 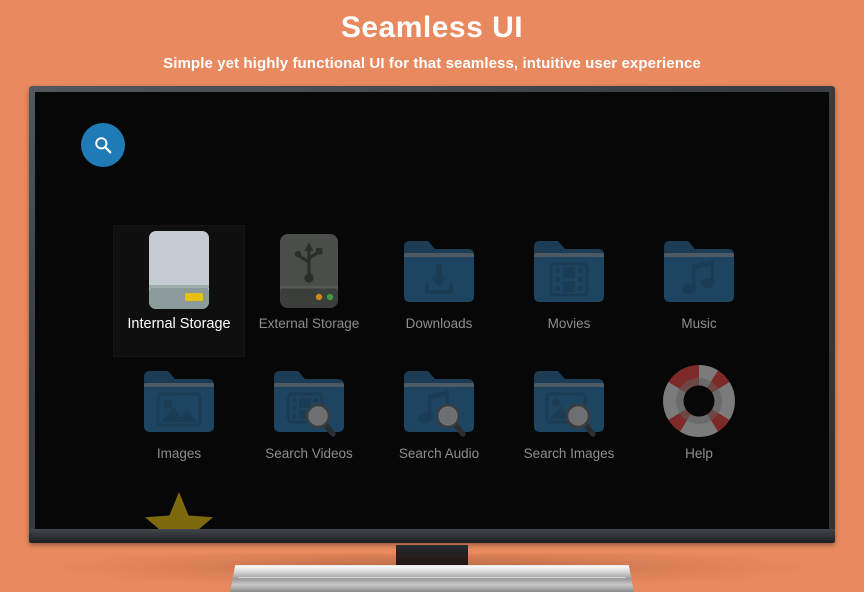 What do you see at coordinates (447, 507) in the screenshot?
I see `icon-grid-partial-row` at bounding box center [447, 507].